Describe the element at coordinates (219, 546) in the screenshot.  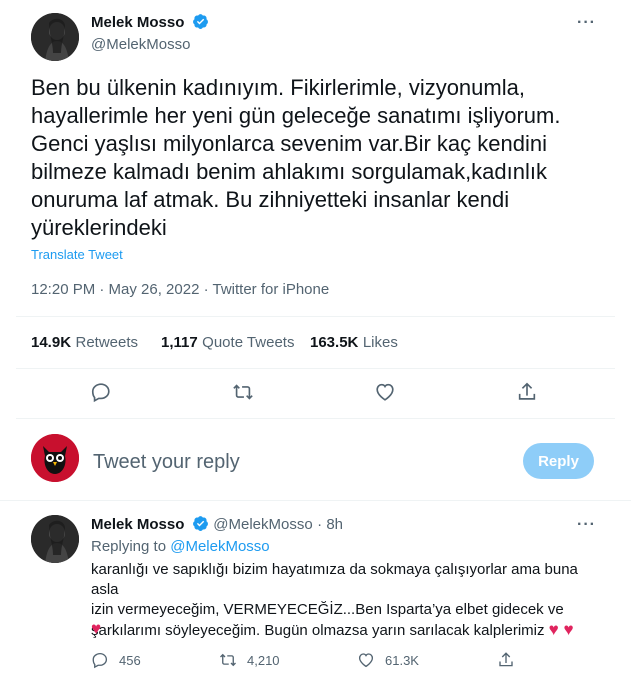
I see `replying-to-handle: @MelekMosso` at that location.